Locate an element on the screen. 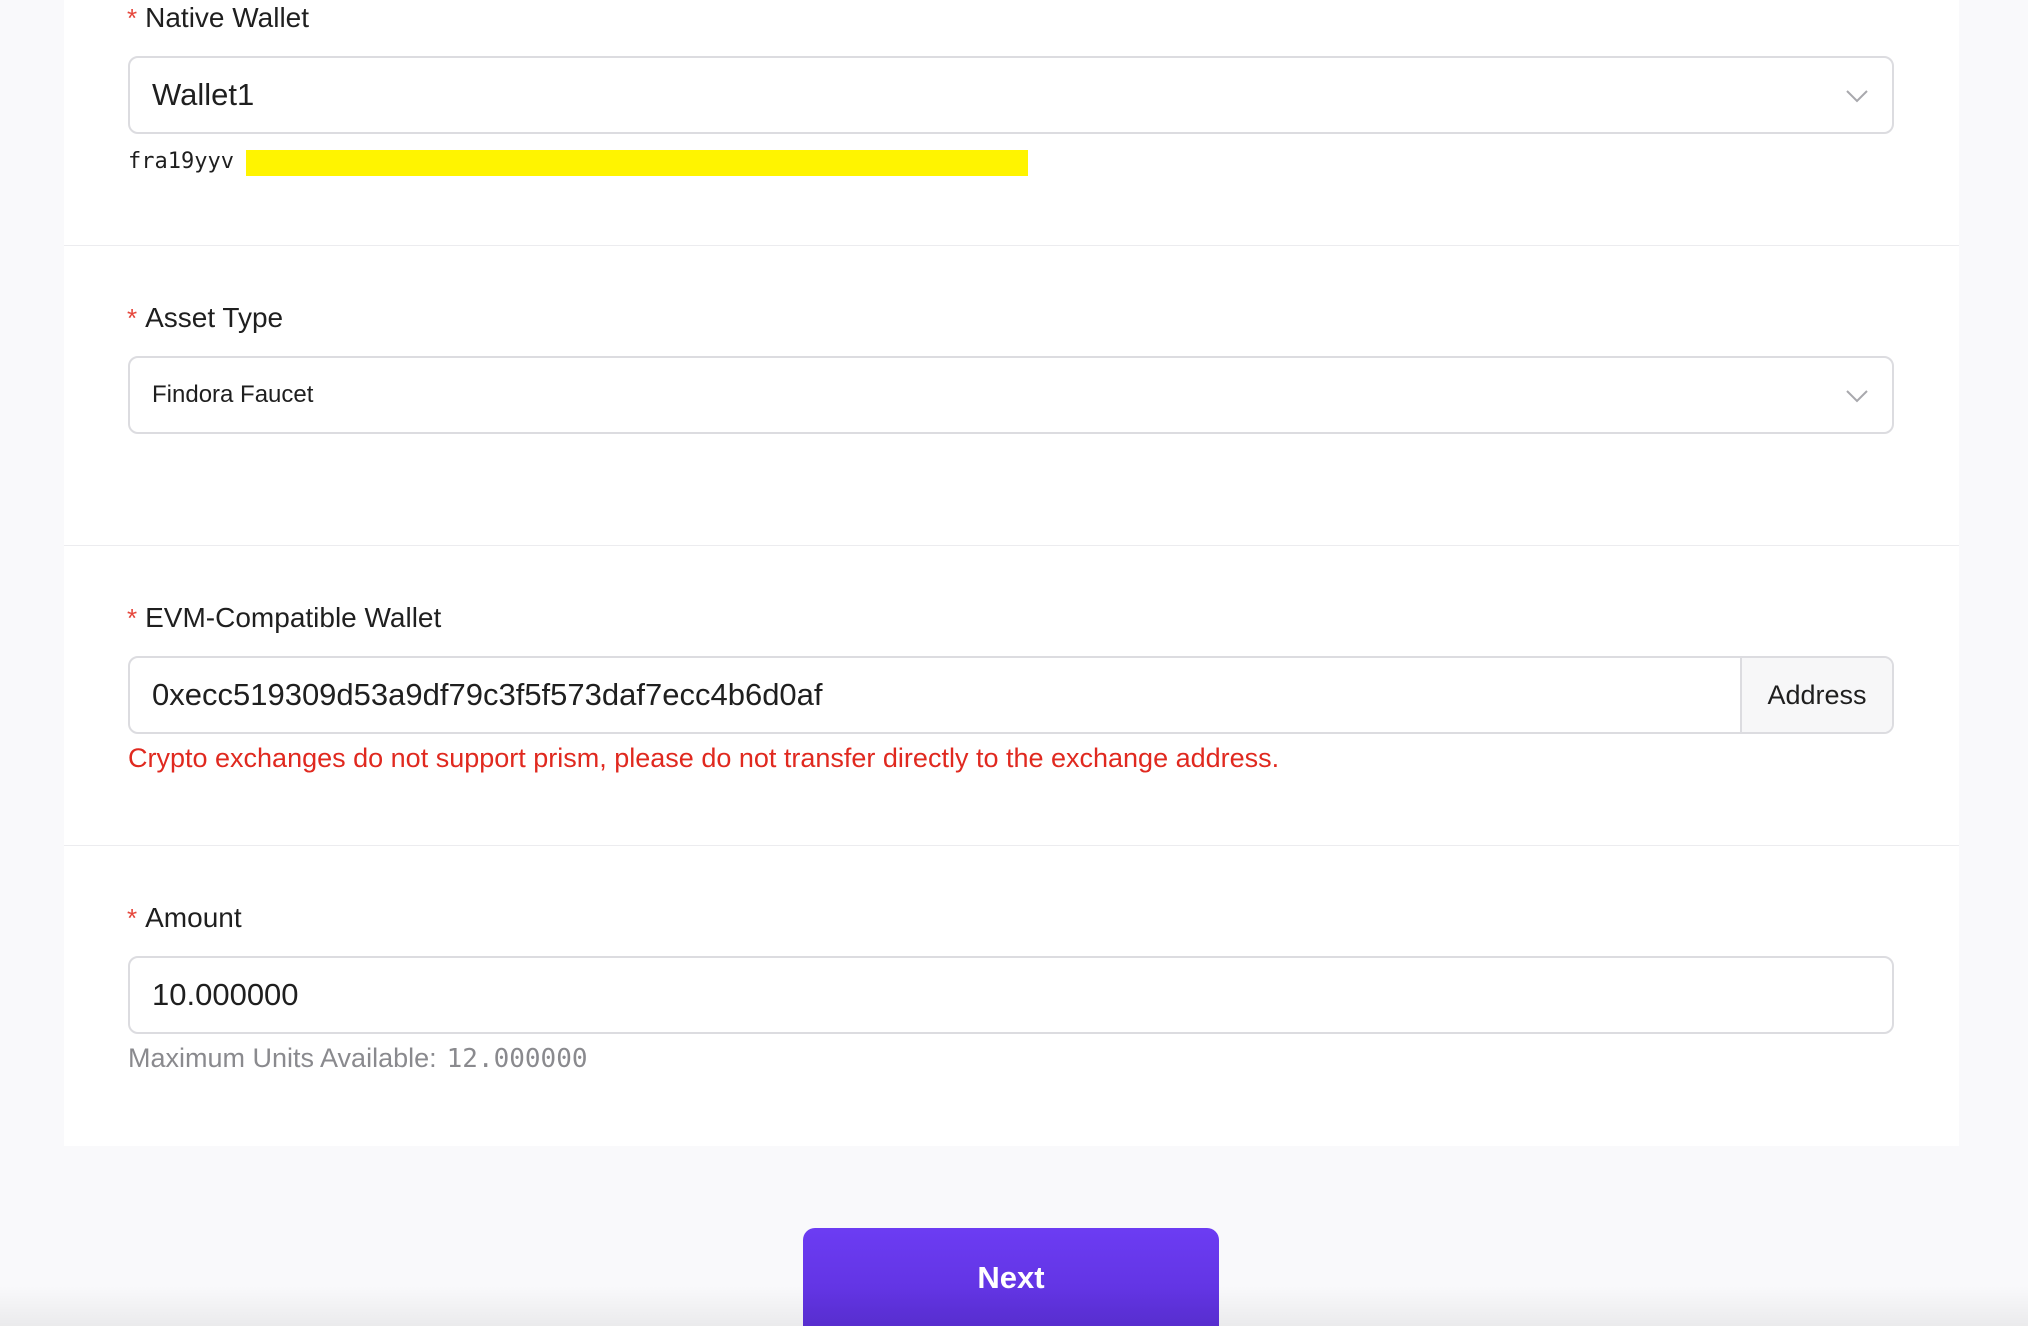  asset-type-select: Findora Faucet is located at coordinates (1011, 395).